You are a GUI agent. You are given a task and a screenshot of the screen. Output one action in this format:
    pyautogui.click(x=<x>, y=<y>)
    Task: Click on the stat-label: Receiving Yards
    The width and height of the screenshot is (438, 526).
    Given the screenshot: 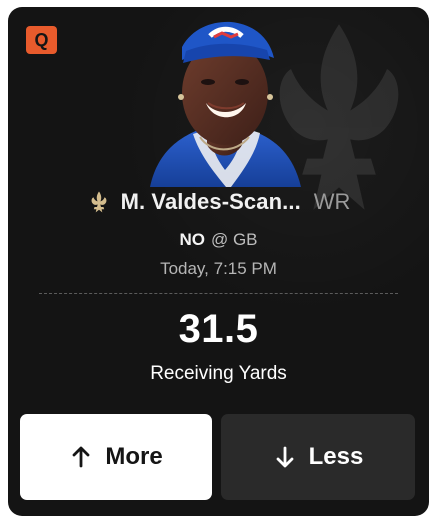 What is the action you would take?
    pyautogui.click(x=218, y=373)
    